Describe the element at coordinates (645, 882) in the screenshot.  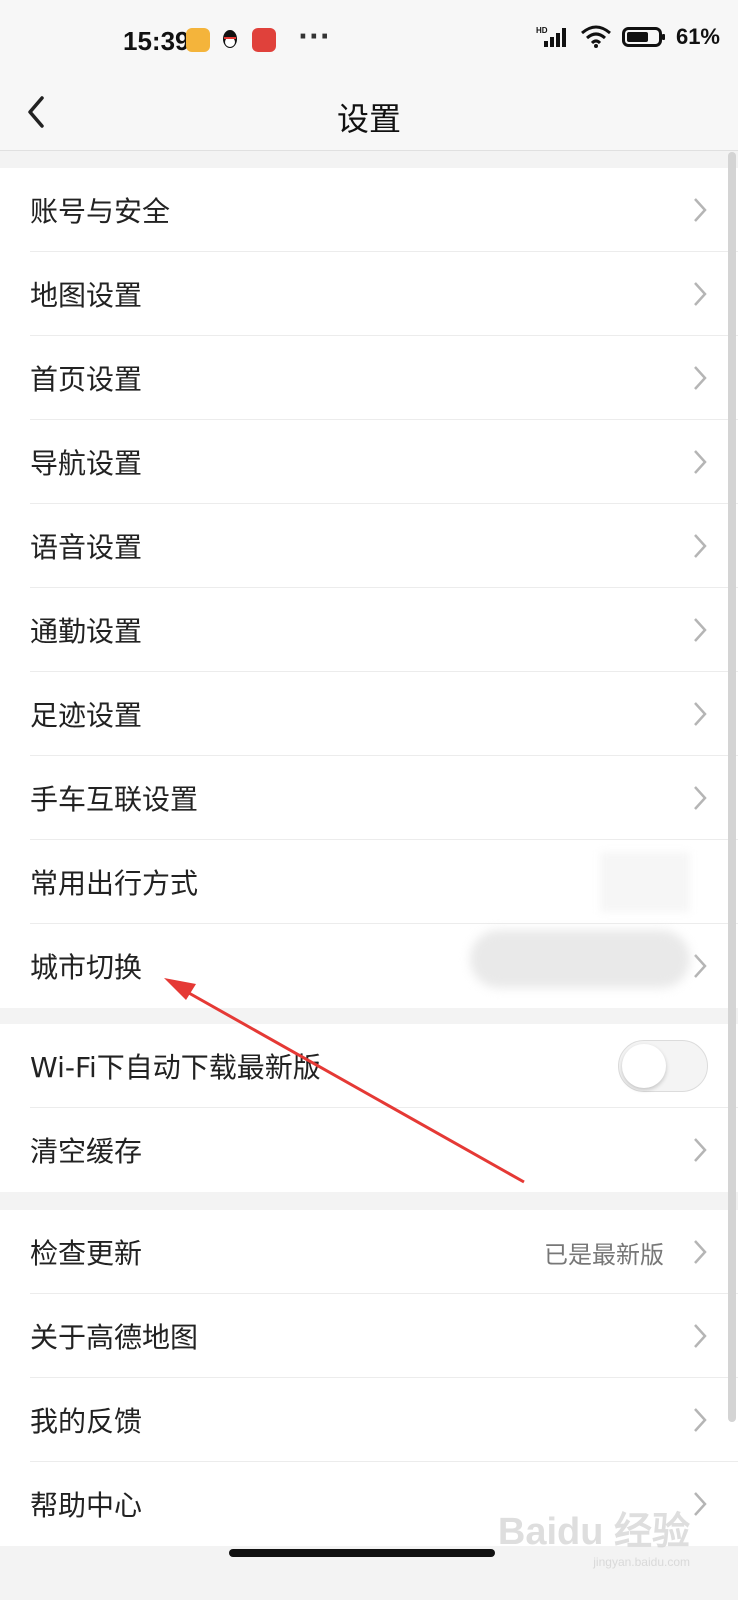
I see `redacted-area` at that location.